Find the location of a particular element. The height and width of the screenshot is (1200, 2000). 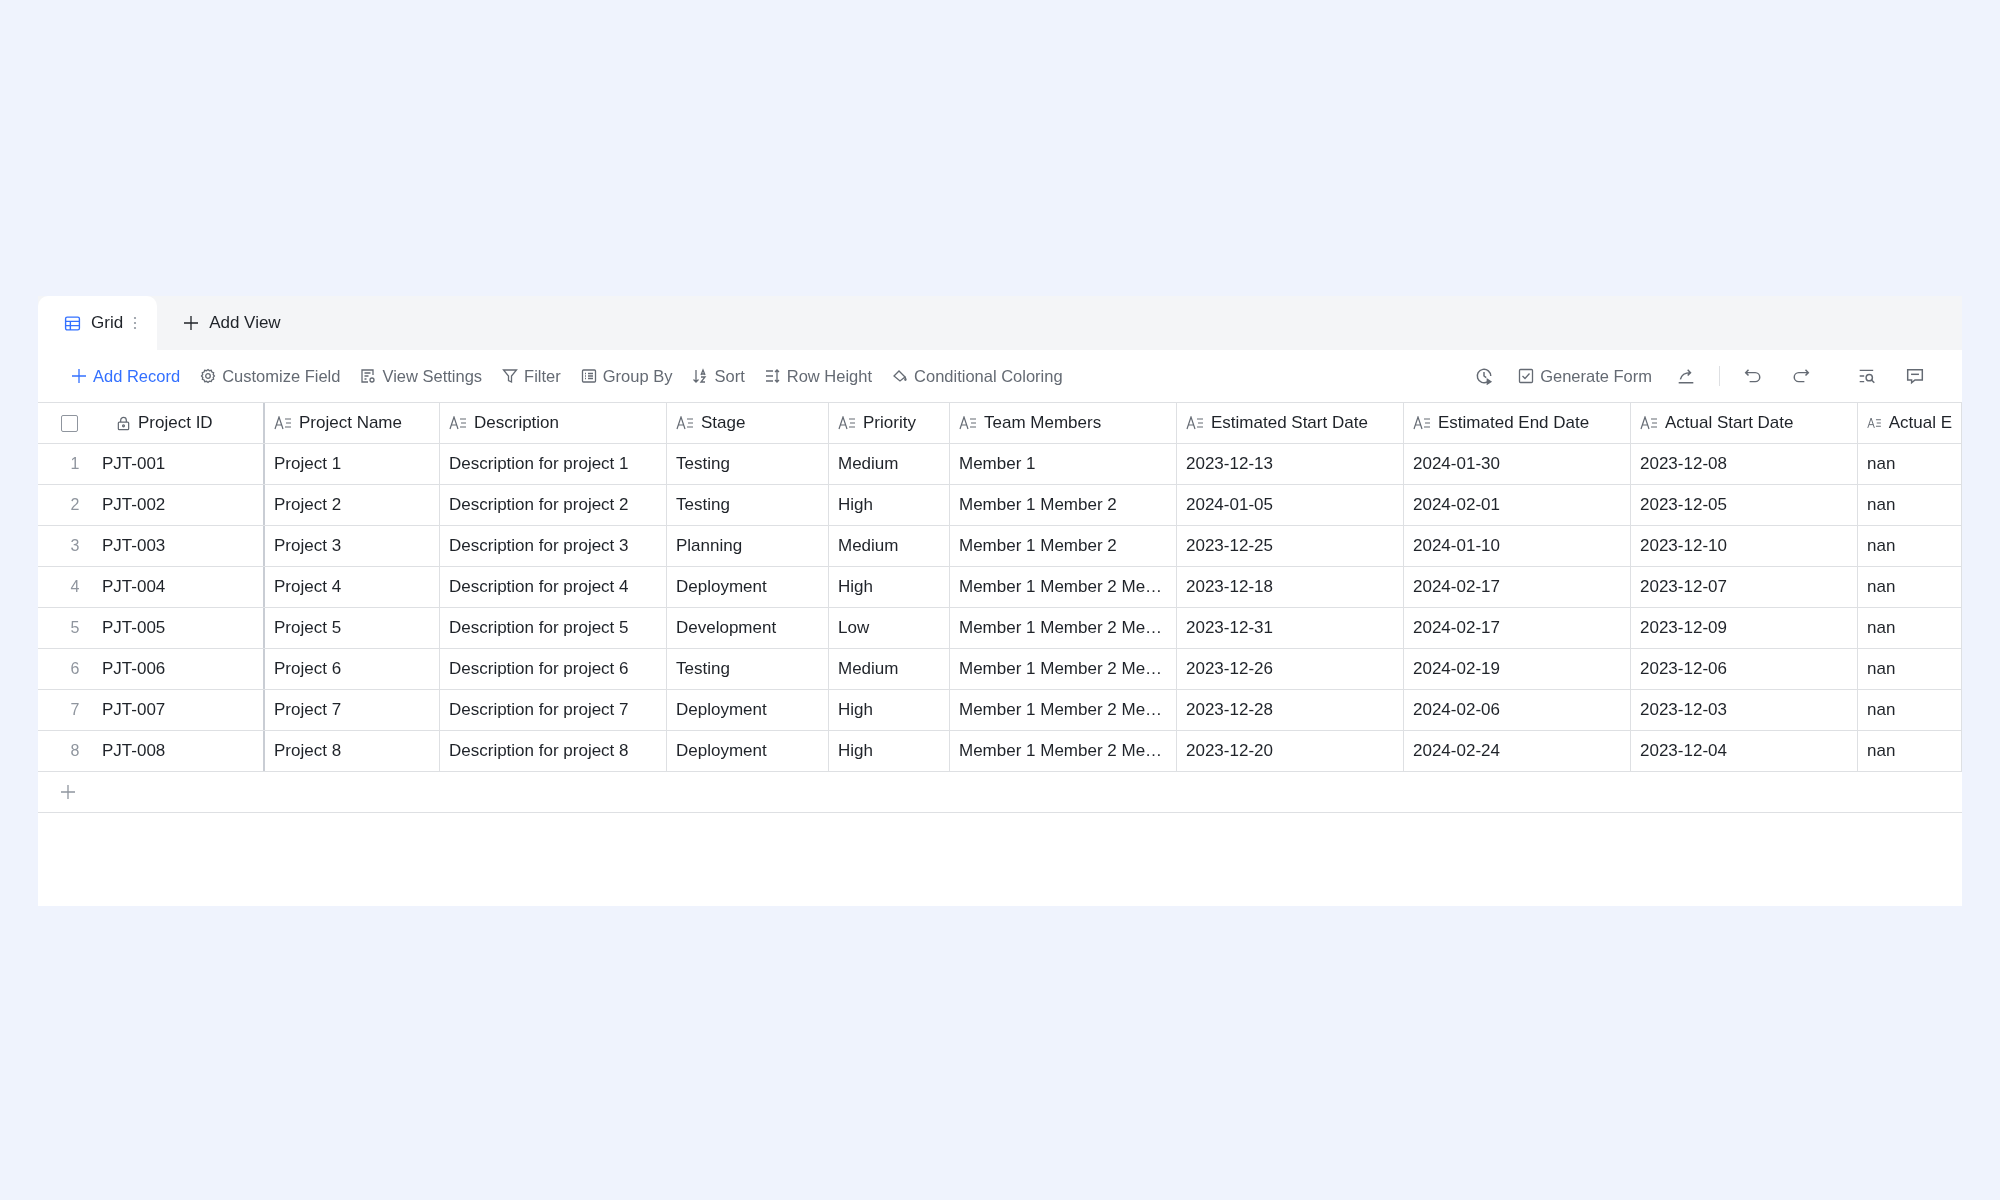

settings-sheet-icon is located at coordinates (368, 376).